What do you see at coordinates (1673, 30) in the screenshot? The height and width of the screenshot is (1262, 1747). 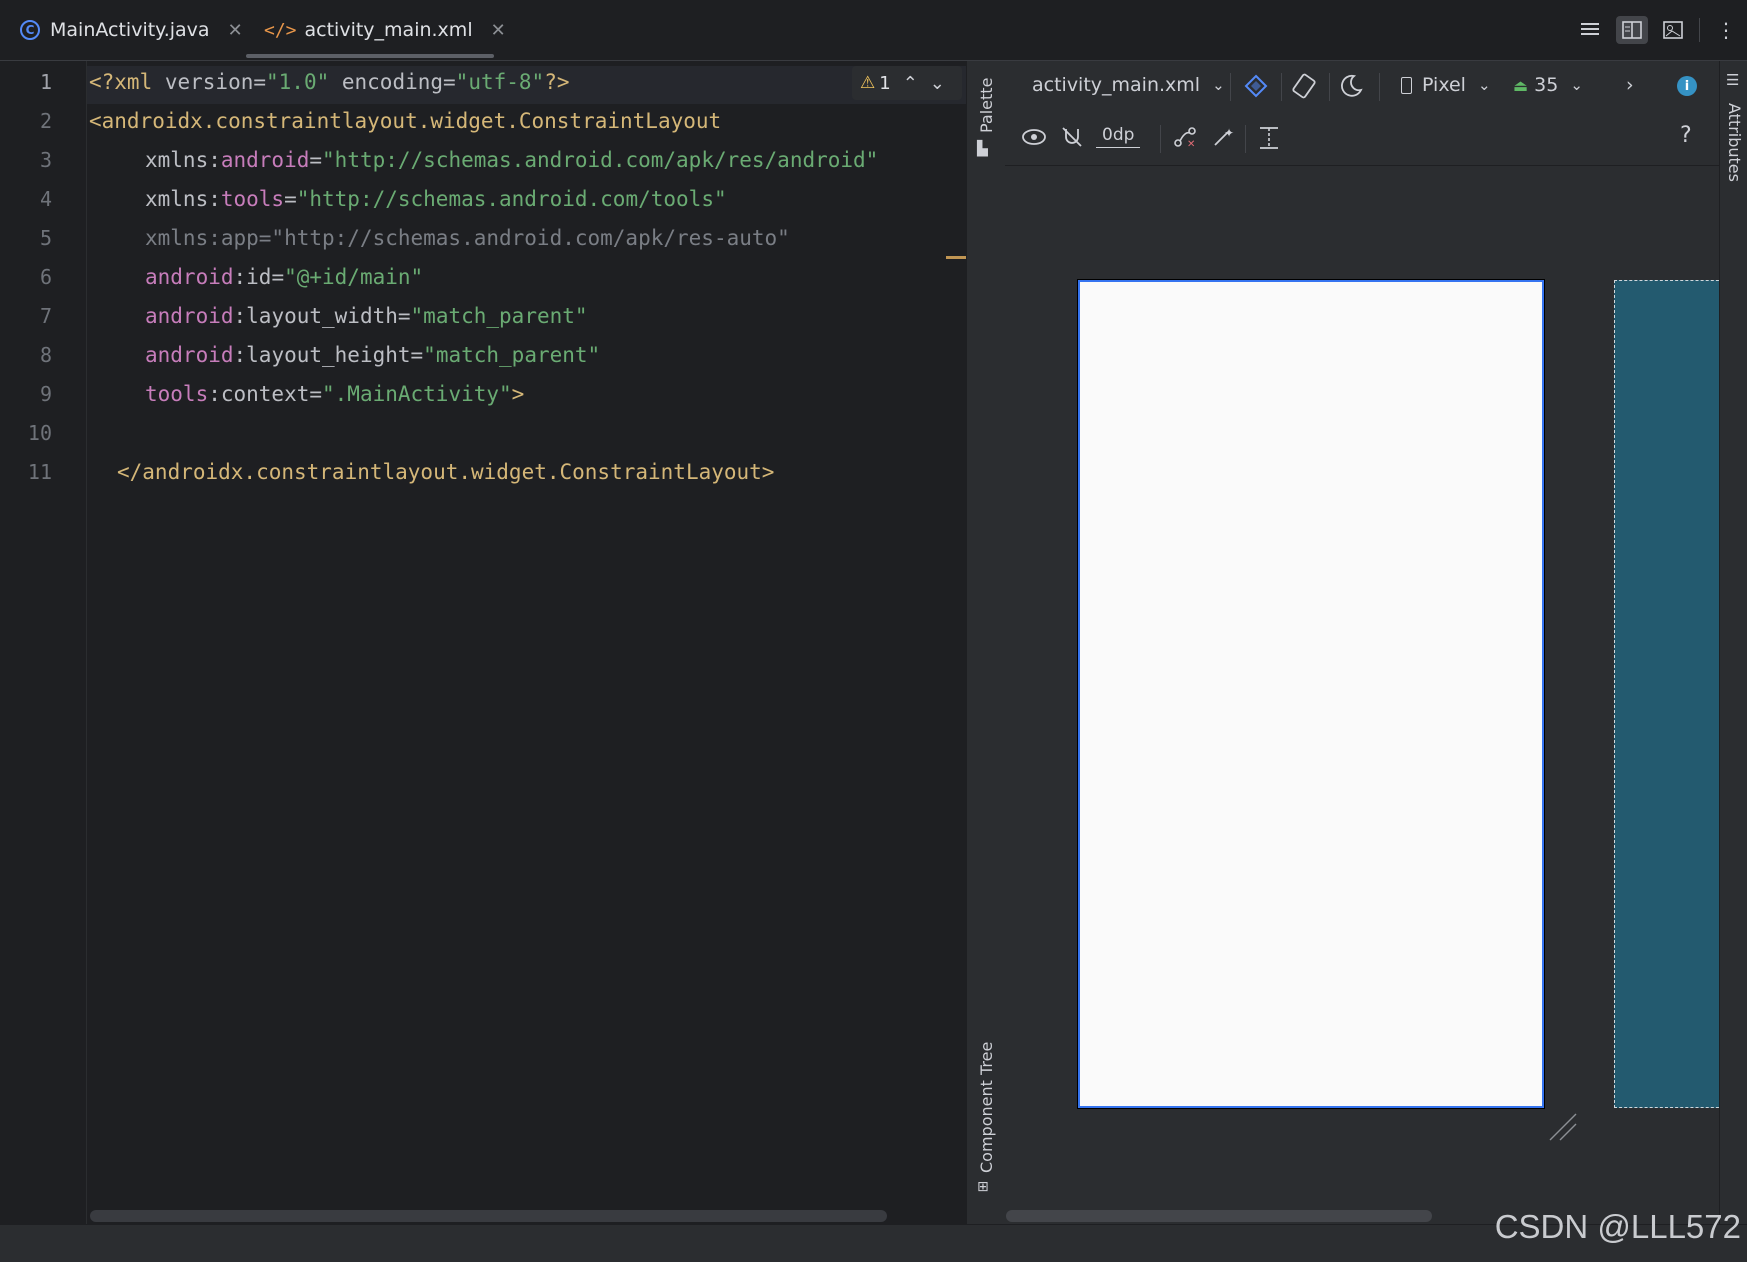 I see `design-view-icon` at bounding box center [1673, 30].